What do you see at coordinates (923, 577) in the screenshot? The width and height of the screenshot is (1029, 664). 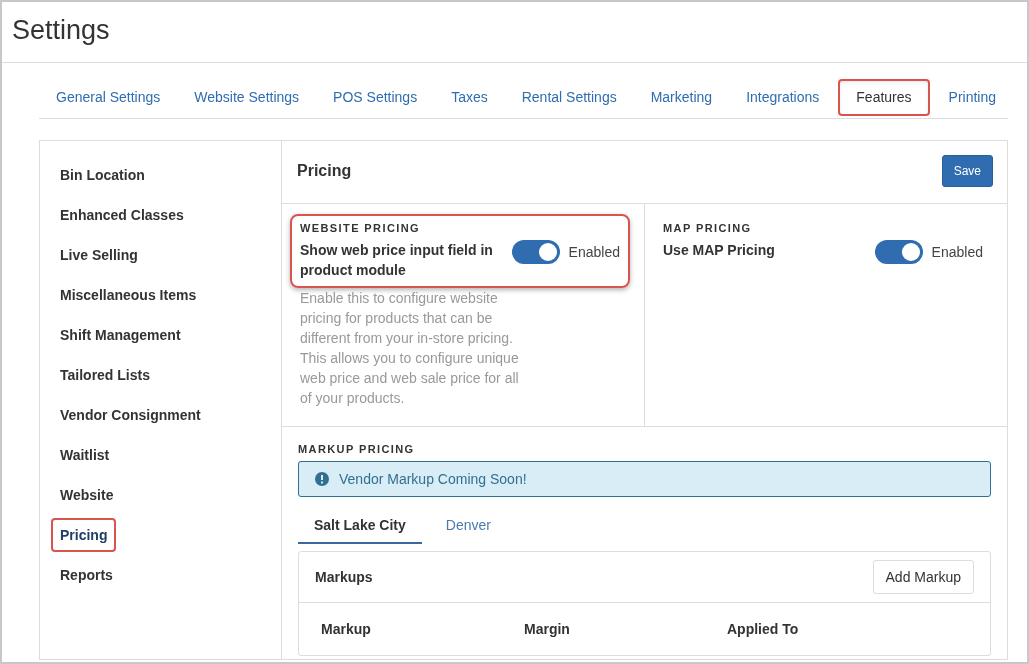 I see `add-markup-button: Add Markup` at bounding box center [923, 577].